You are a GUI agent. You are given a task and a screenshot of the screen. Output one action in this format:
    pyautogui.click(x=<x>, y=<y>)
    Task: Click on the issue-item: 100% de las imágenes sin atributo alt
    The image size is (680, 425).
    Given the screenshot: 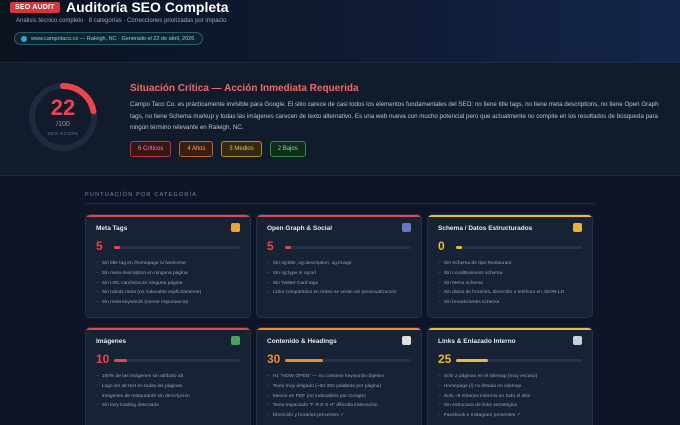 What is the action you would take?
    pyautogui.click(x=171, y=377)
    